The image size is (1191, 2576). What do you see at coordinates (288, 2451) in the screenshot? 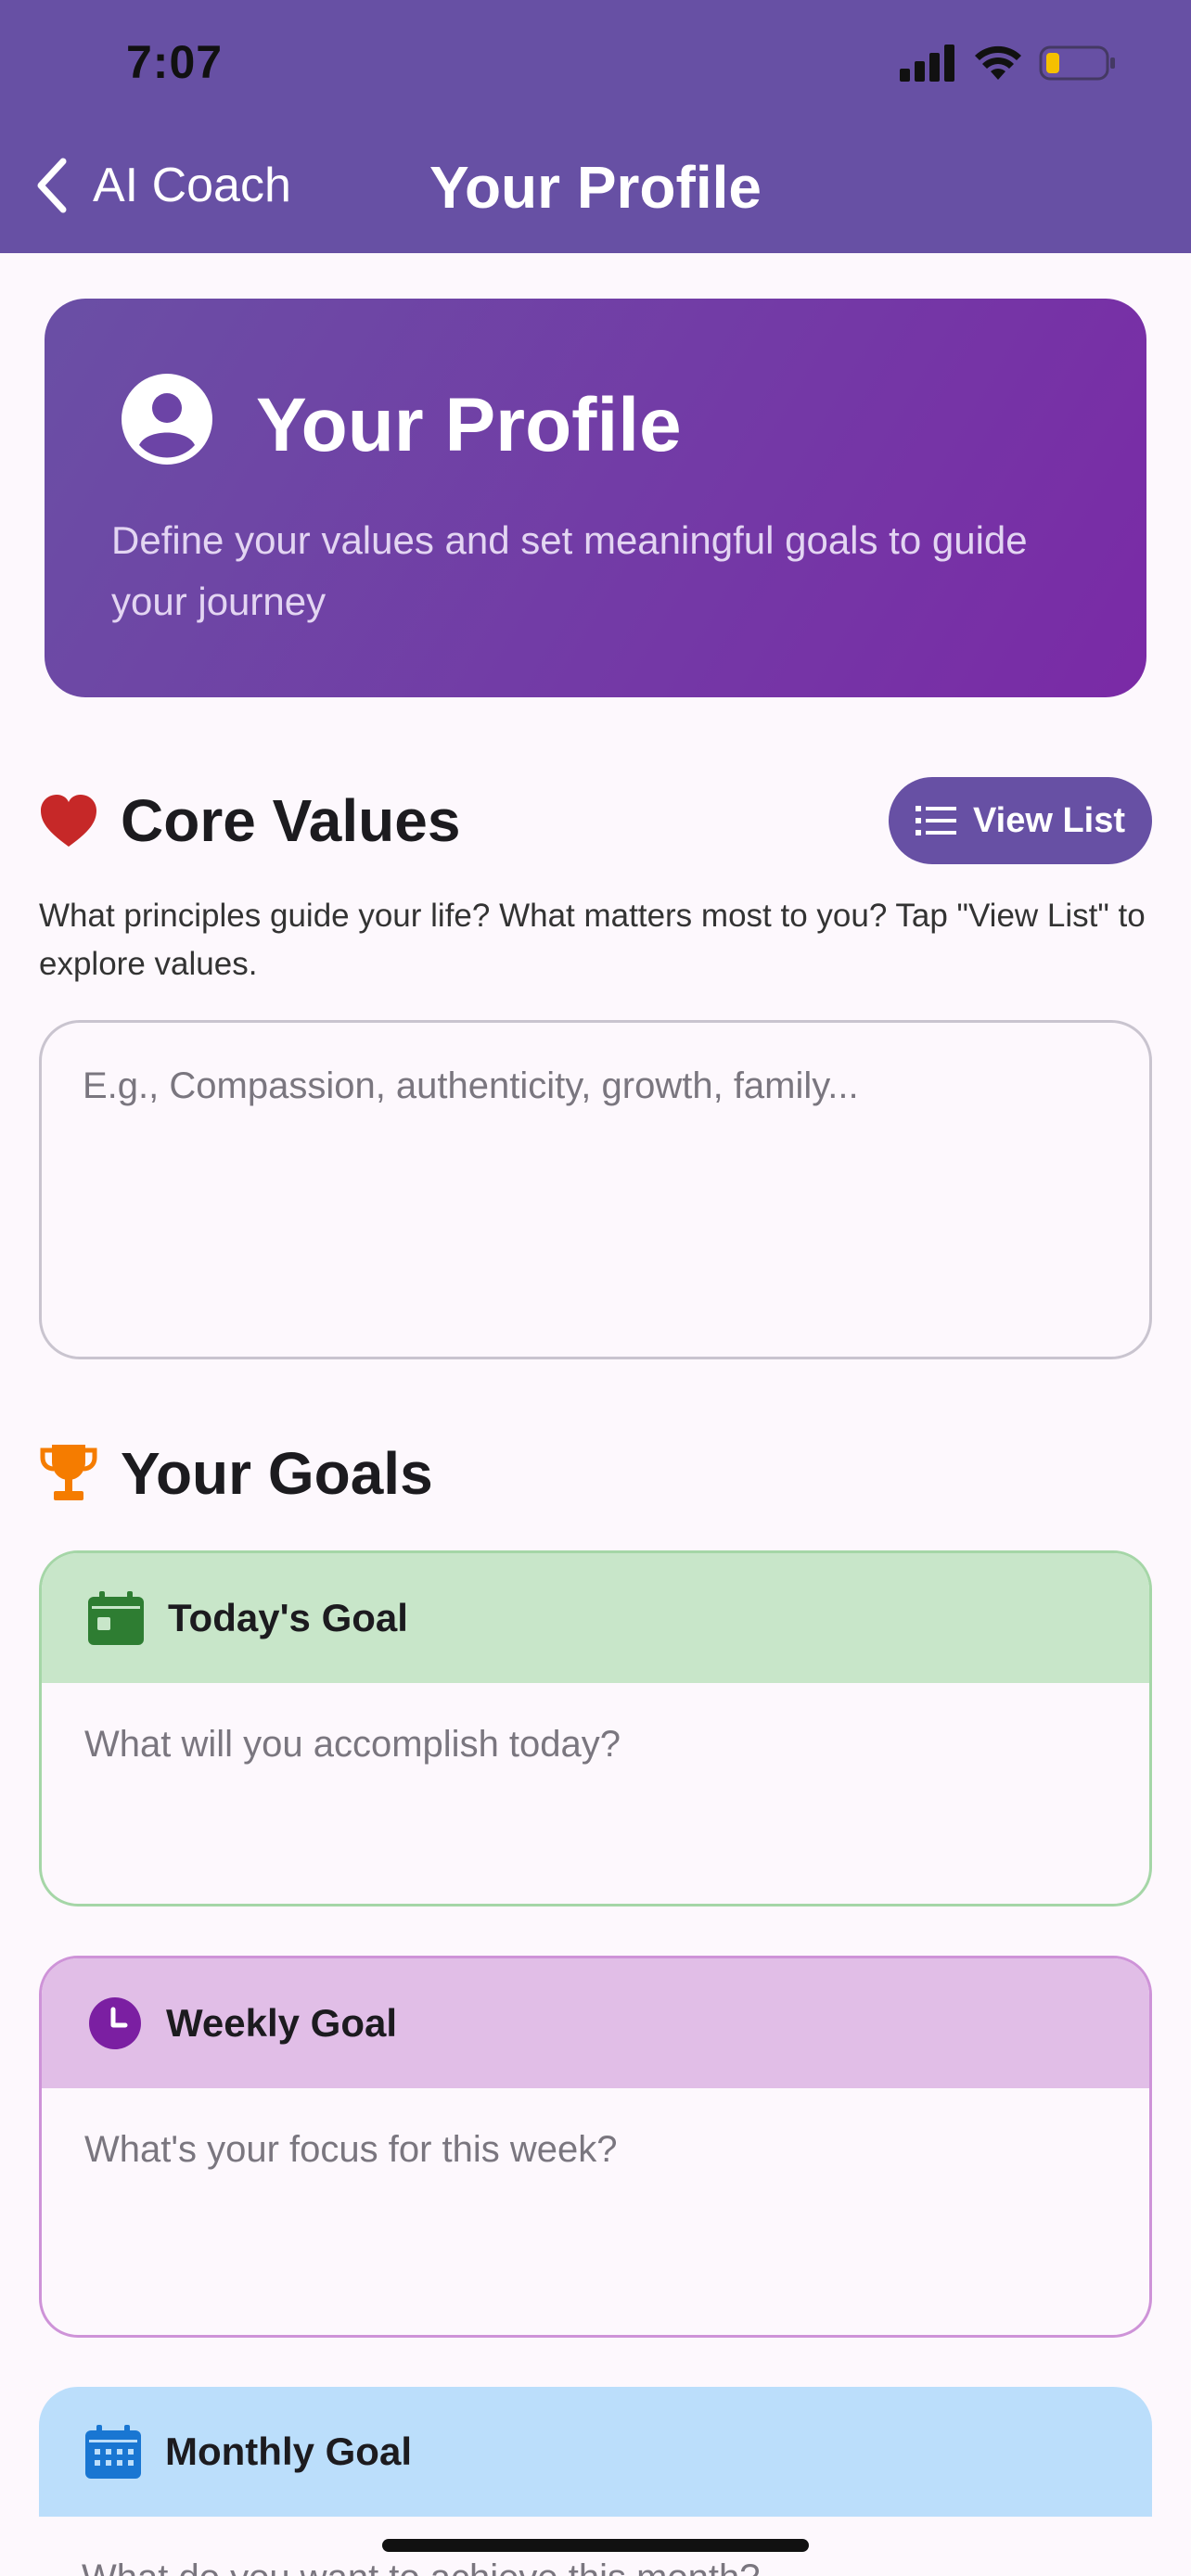
I see `monthly-goal-label: Monthly Goal` at bounding box center [288, 2451].